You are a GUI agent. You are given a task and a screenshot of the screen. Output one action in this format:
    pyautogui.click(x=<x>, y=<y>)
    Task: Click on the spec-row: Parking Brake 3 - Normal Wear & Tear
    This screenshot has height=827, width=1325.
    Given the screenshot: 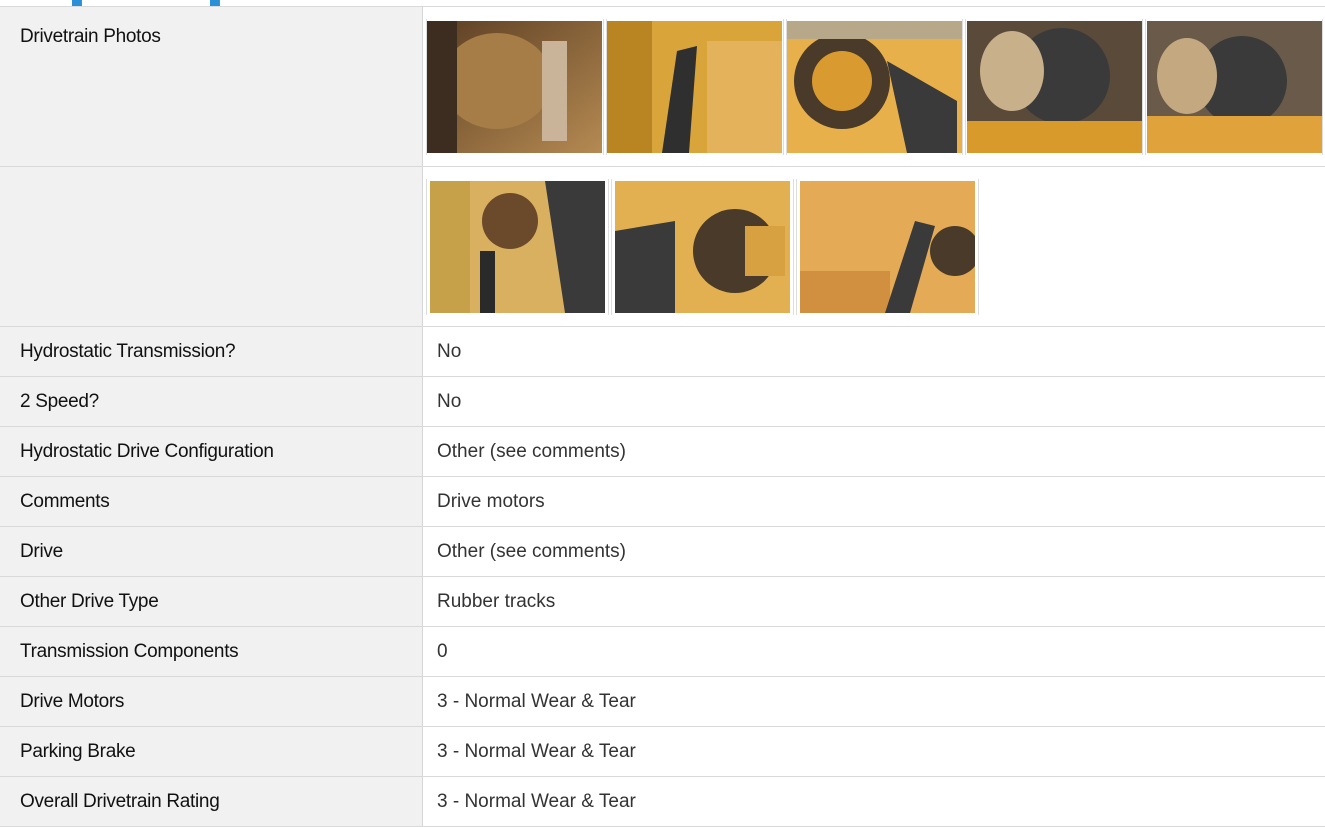 What is the action you would take?
    pyautogui.click(x=662, y=752)
    